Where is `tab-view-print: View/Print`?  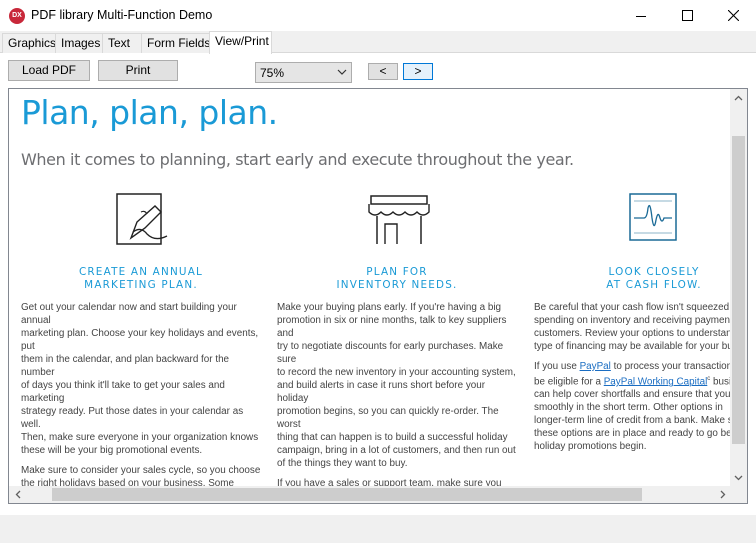 tab-view-print: View/Print is located at coordinates (240, 42).